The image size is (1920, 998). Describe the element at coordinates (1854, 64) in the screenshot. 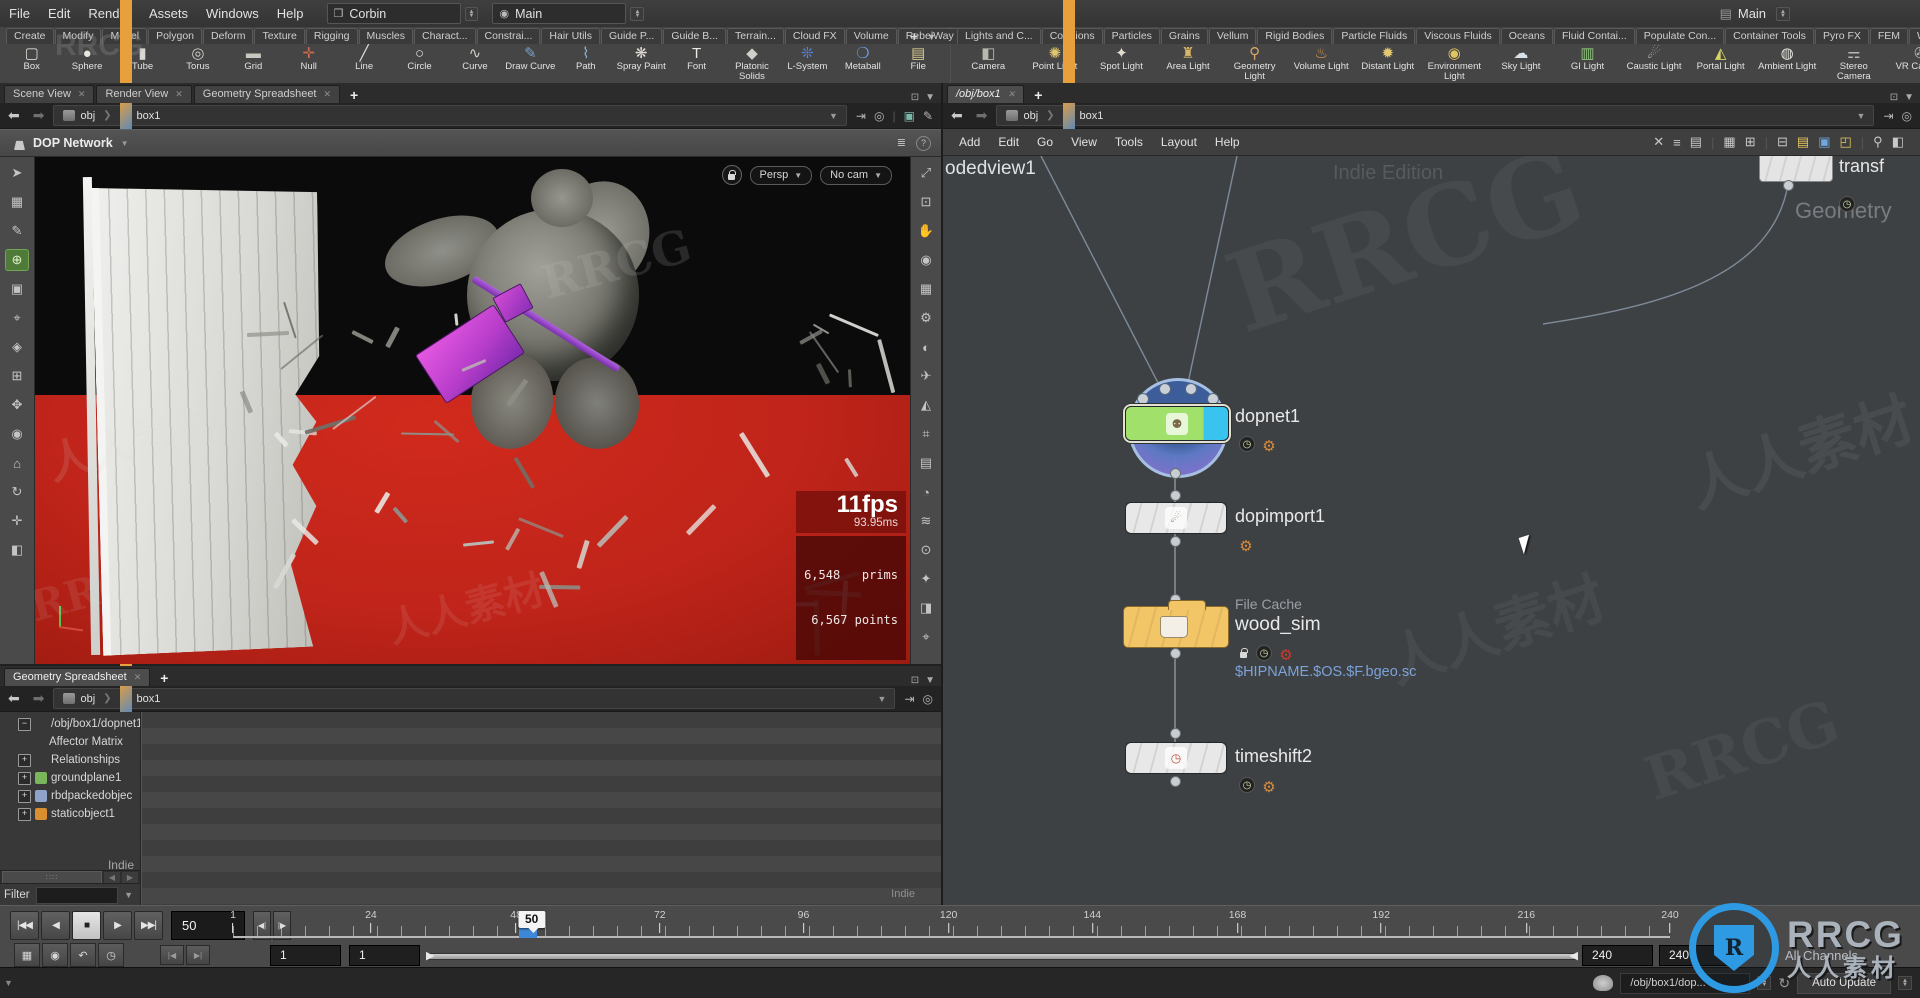

I see `shelf-tool: ⚎ Stereo Camera` at that location.